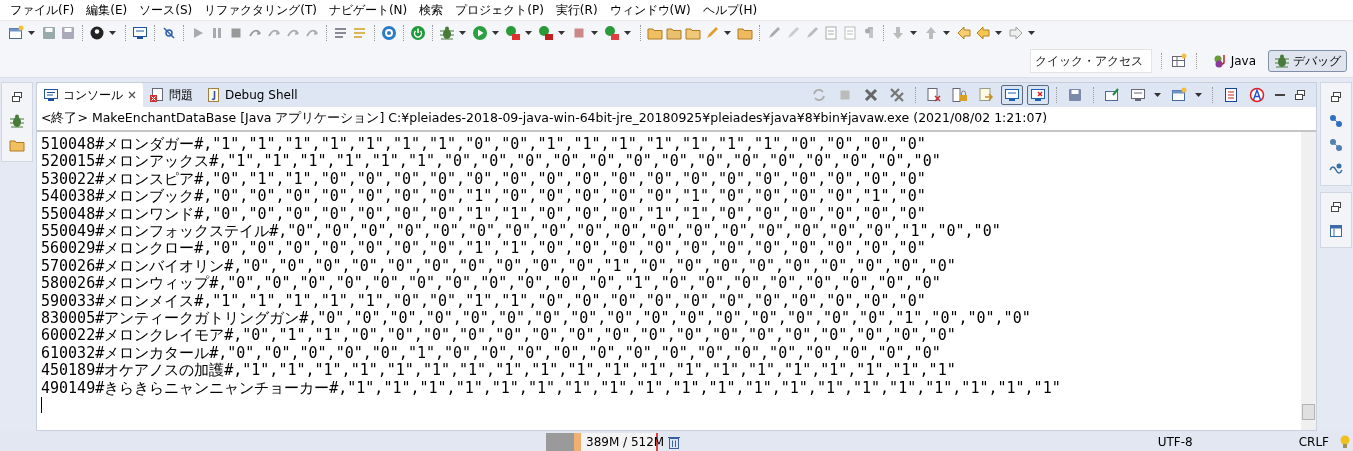  What do you see at coordinates (157, 95) in the screenshot?
I see `document-error-icon` at bounding box center [157, 95].